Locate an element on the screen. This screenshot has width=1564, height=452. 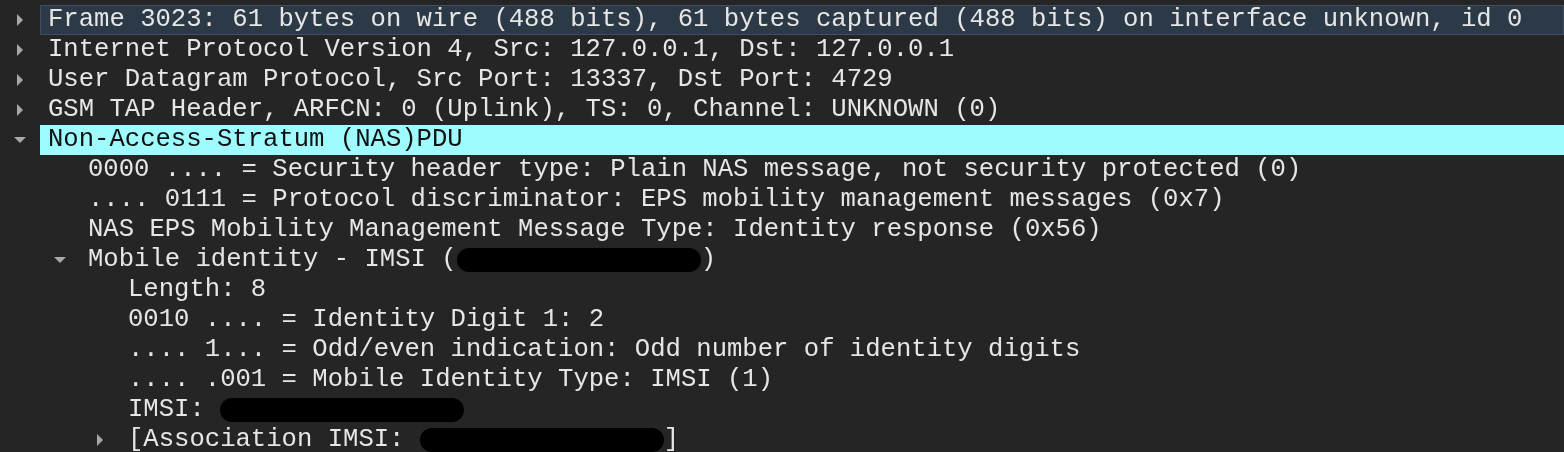
tree-item: .... 0111 = Protocol discriminator: EPS mobility management messages (0x7) is located at coordinates (822, 200).